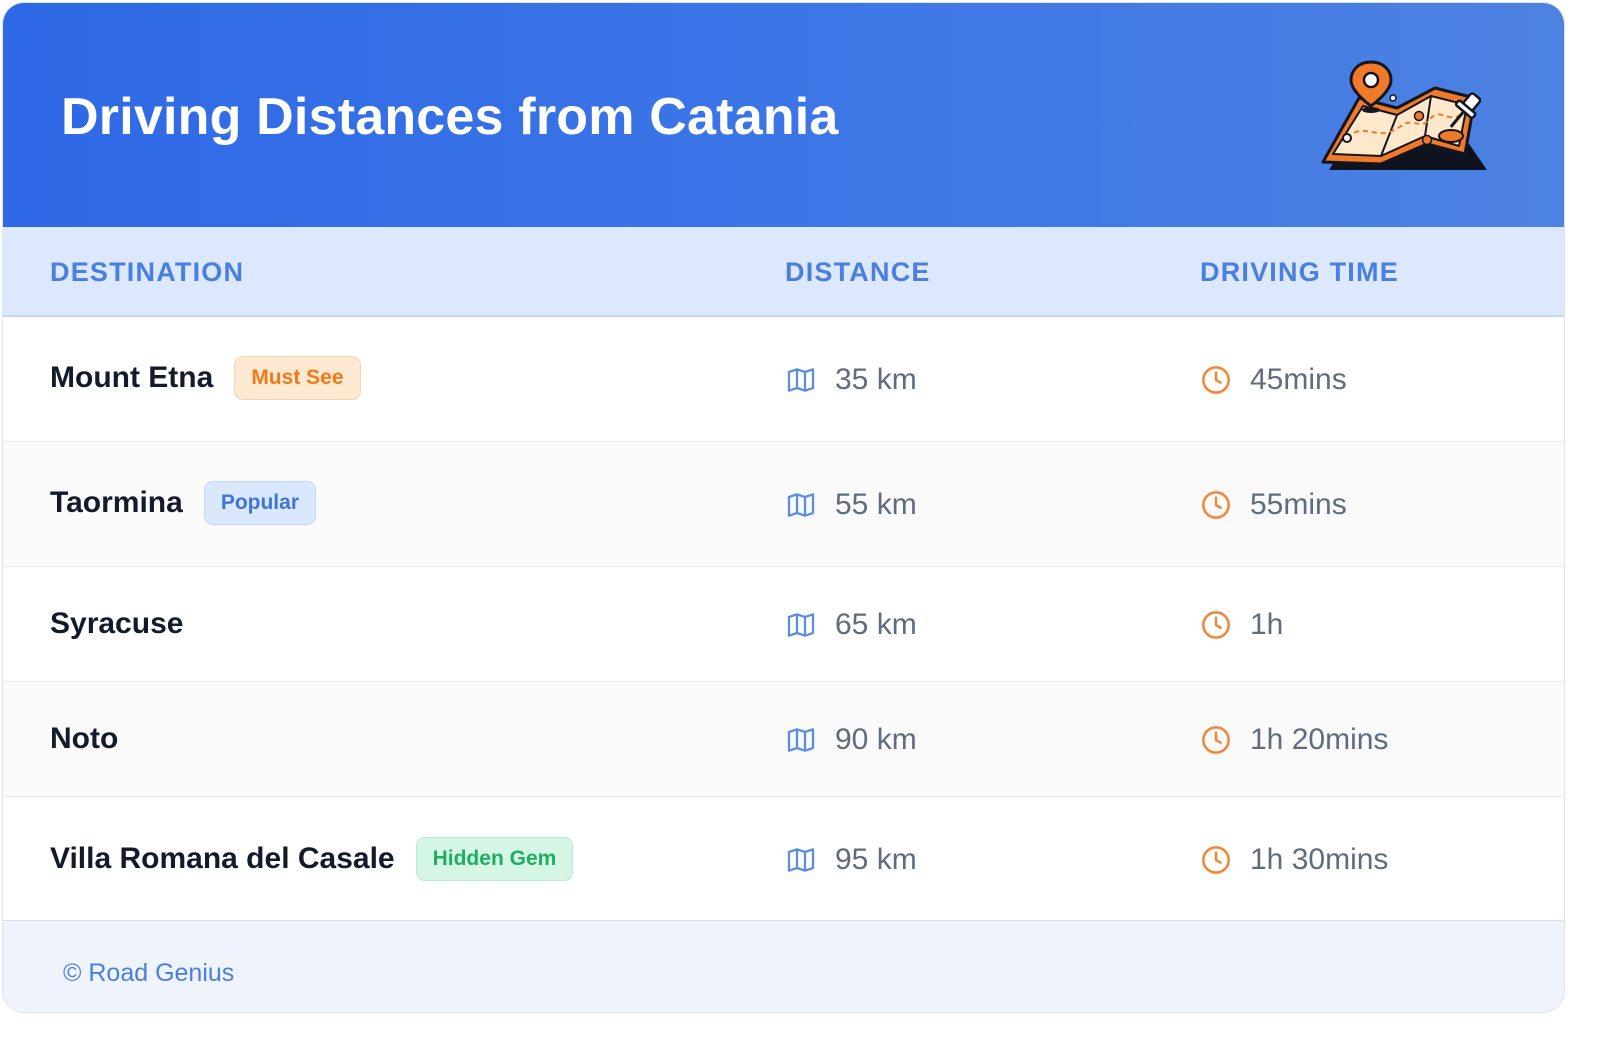  Describe the element at coordinates (1267, 624) in the screenshot. I see `time-value: 1h` at that location.